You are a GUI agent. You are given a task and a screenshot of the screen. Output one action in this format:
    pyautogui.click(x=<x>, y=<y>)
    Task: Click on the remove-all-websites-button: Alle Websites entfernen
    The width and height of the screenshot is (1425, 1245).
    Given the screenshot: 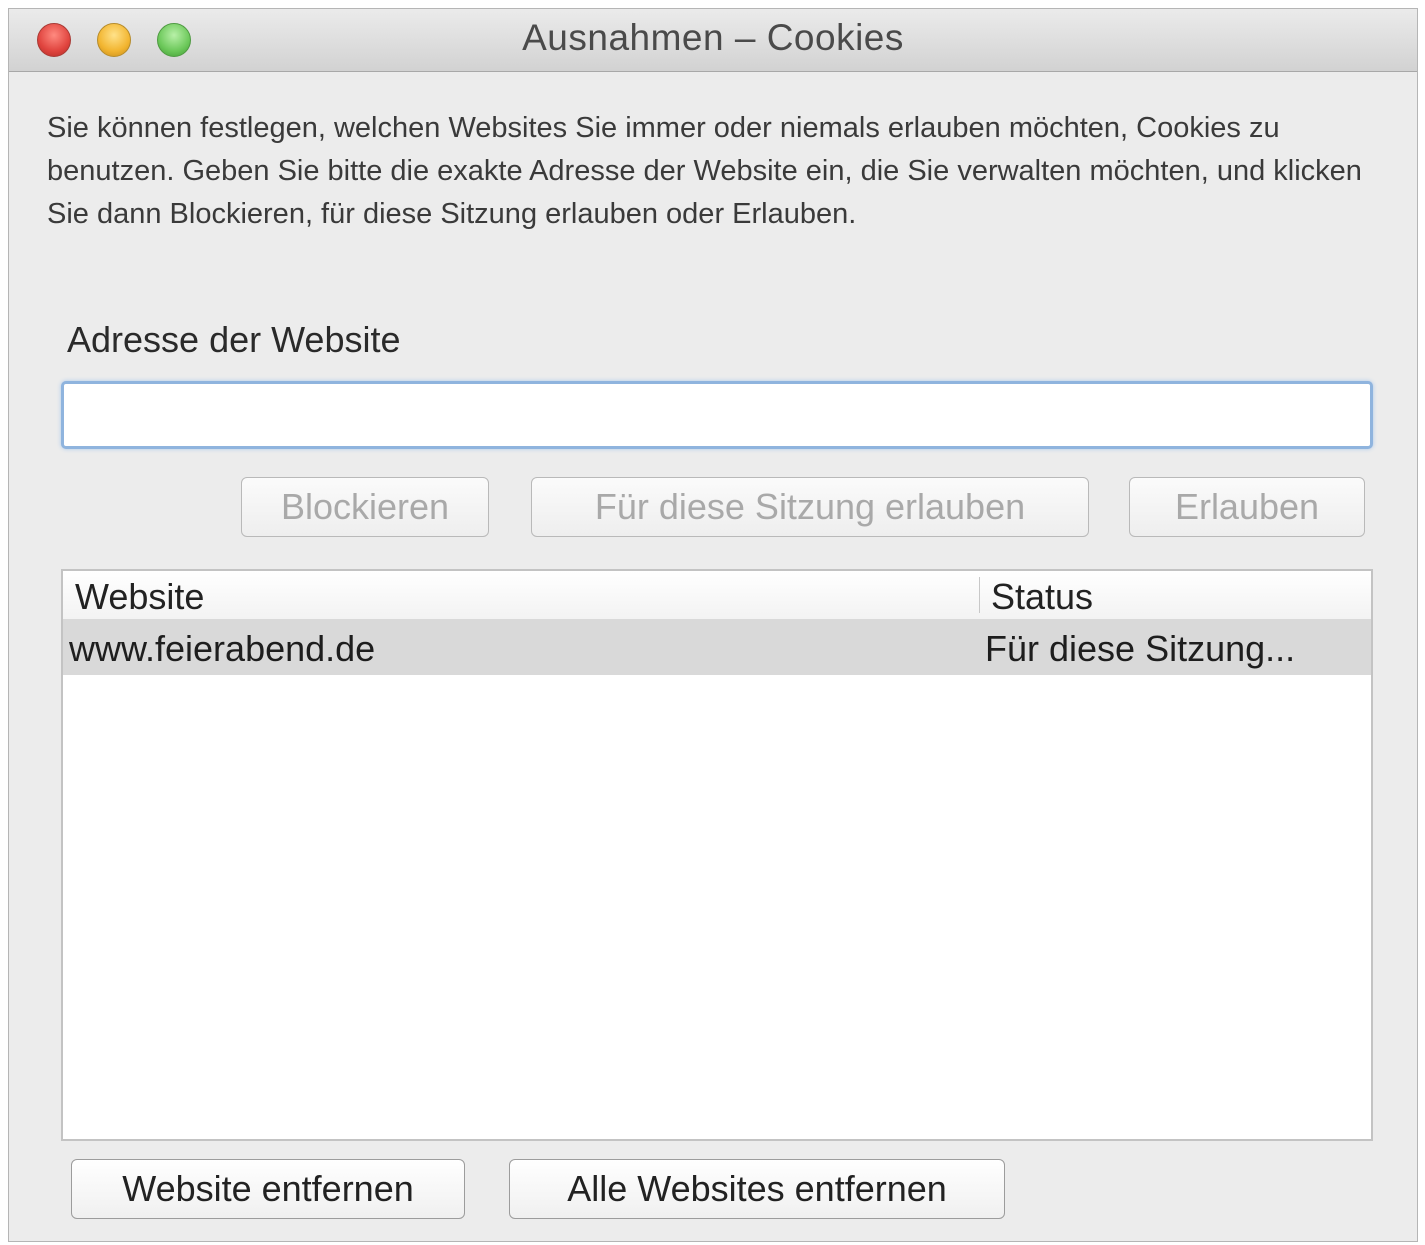 What is the action you would take?
    pyautogui.click(x=757, y=1189)
    